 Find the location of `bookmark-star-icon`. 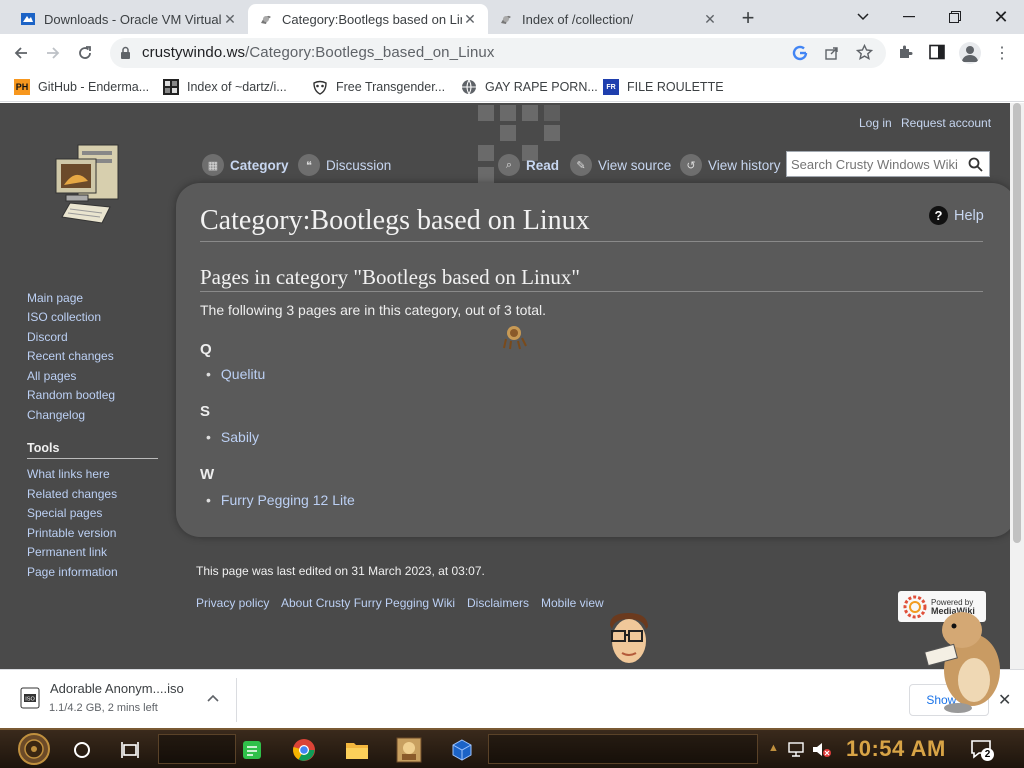

bookmark-star-icon is located at coordinates (864, 52).